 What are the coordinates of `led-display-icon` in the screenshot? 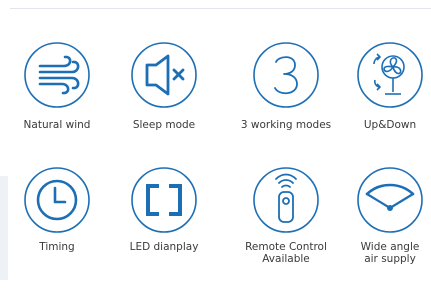 It's located at (164, 200).